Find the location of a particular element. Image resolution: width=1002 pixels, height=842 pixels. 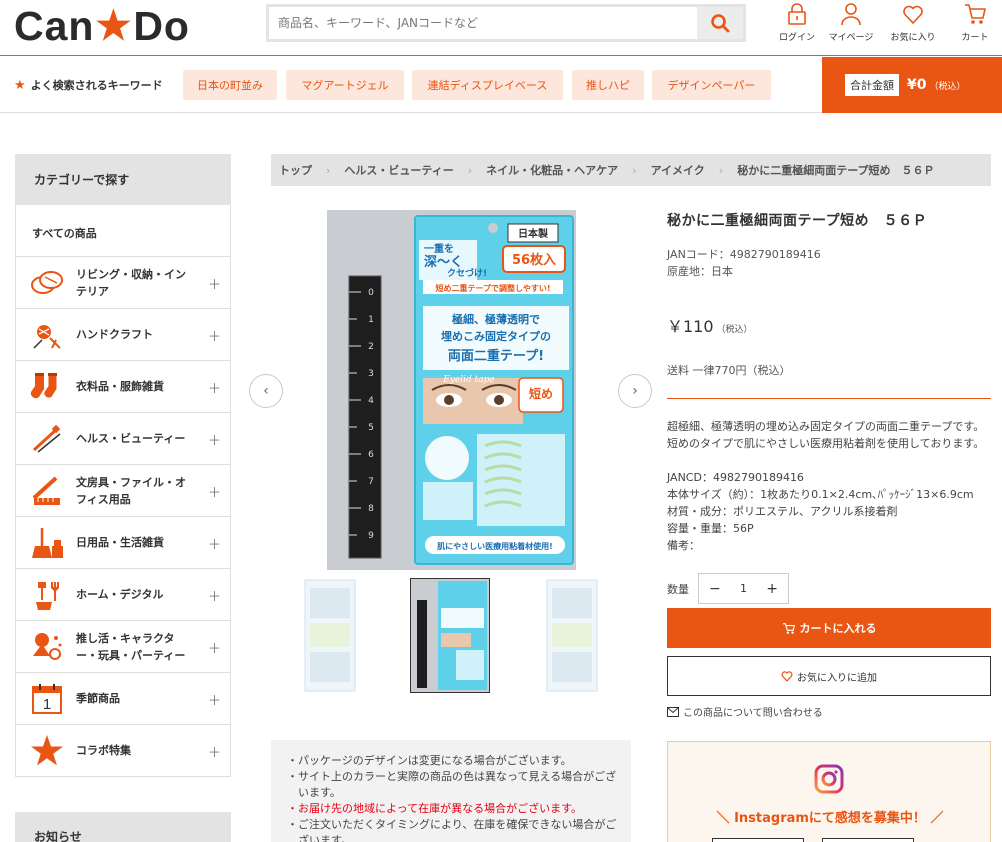

quantity-stepper: − 1 + is located at coordinates (743, 588).